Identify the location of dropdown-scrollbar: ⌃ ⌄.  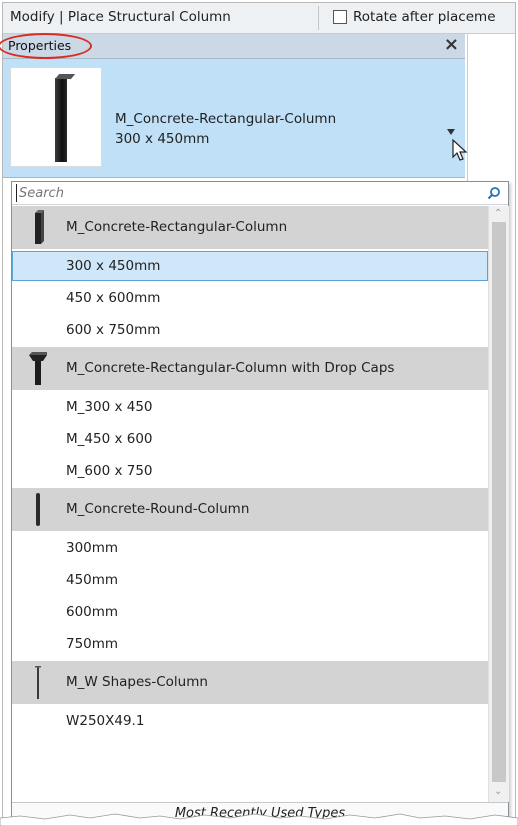
(498, 504).